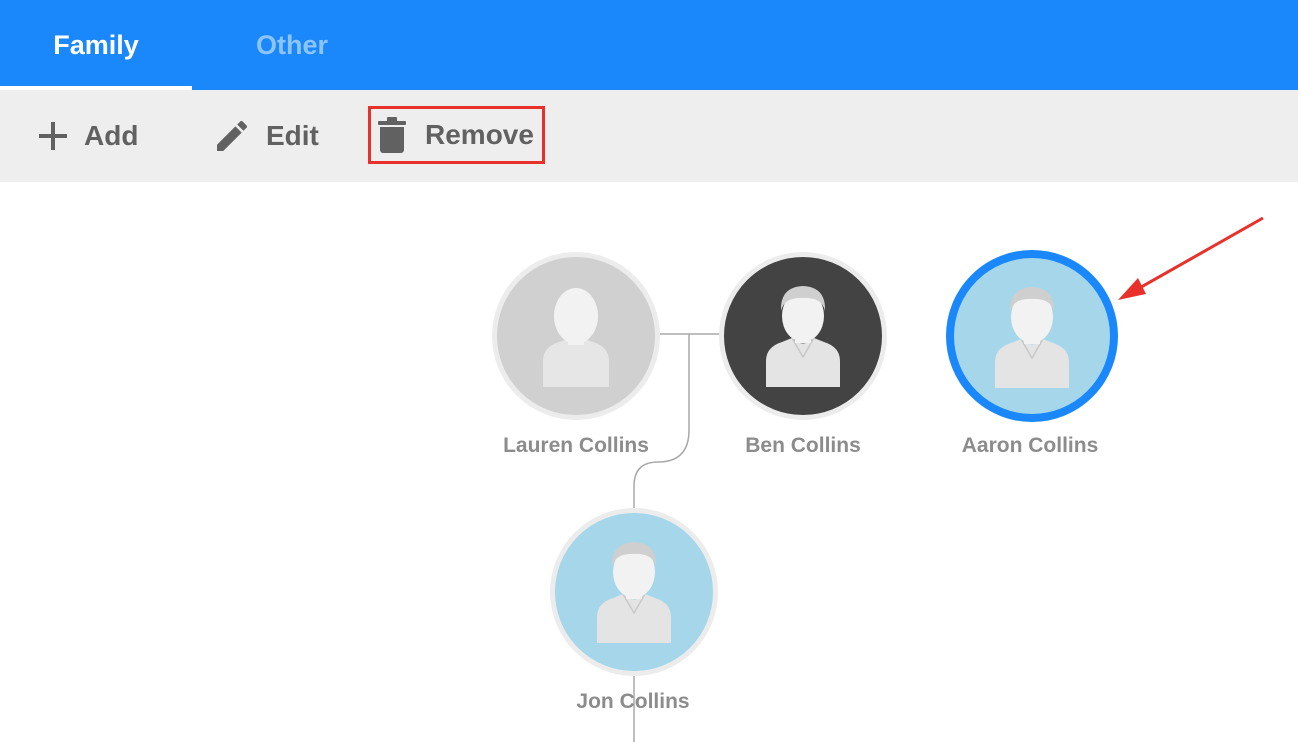 This screenshot has width=1298, height=742. I want to click on edit-button-label: Edit, so click(292, 135).